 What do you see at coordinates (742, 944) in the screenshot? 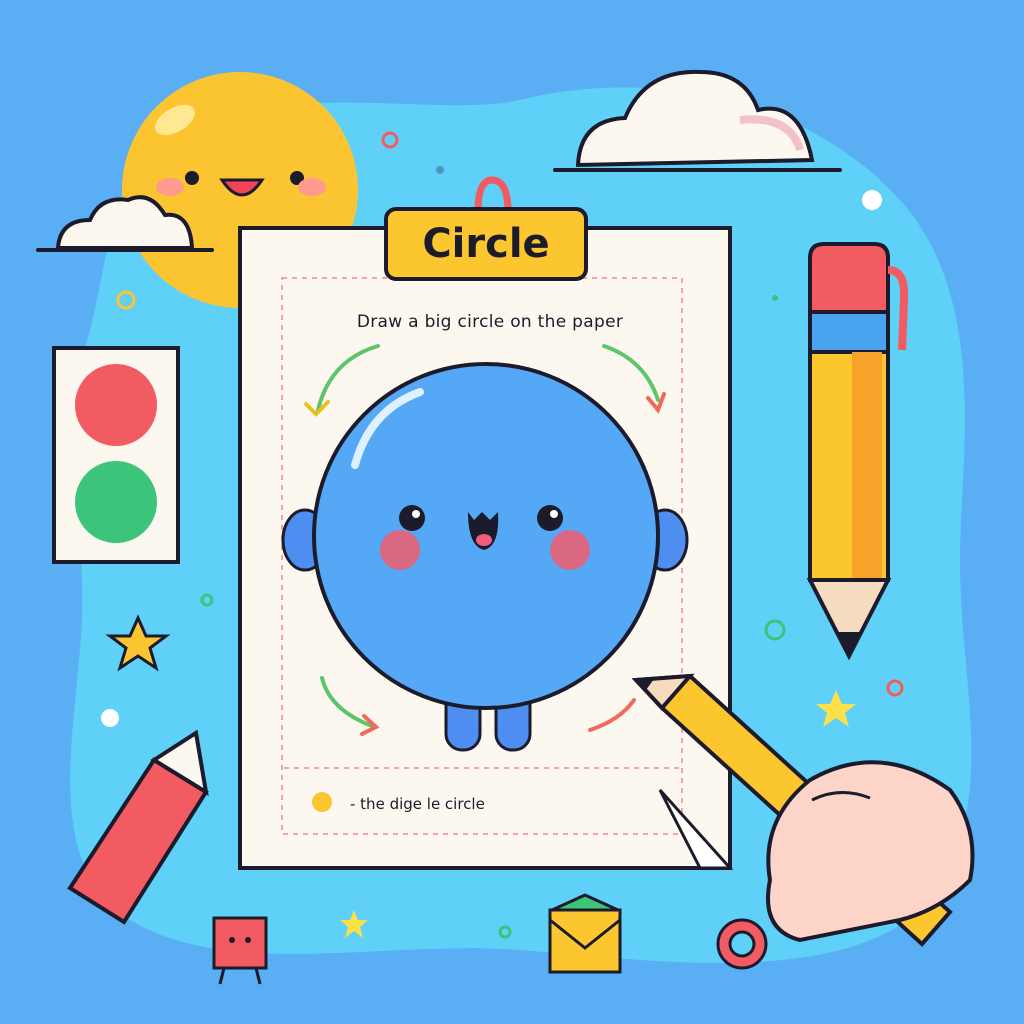
I see `ring` at bounding box center [742, 944].